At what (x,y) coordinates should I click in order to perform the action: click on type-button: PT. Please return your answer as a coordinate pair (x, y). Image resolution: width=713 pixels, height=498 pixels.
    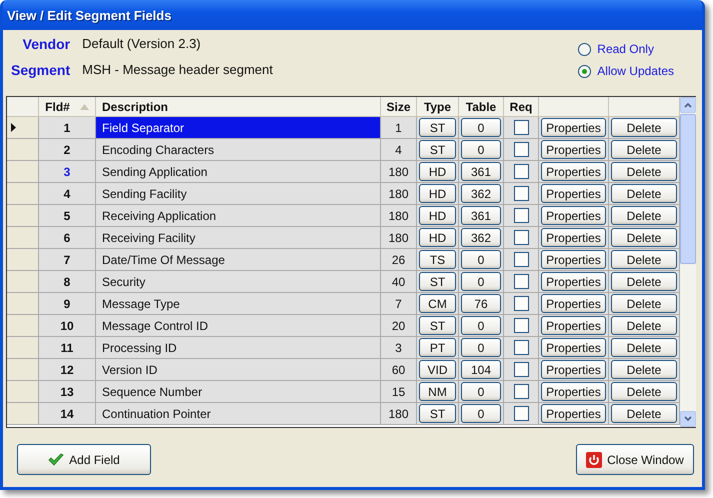
    Looking at the image, I should click on (437, 347).